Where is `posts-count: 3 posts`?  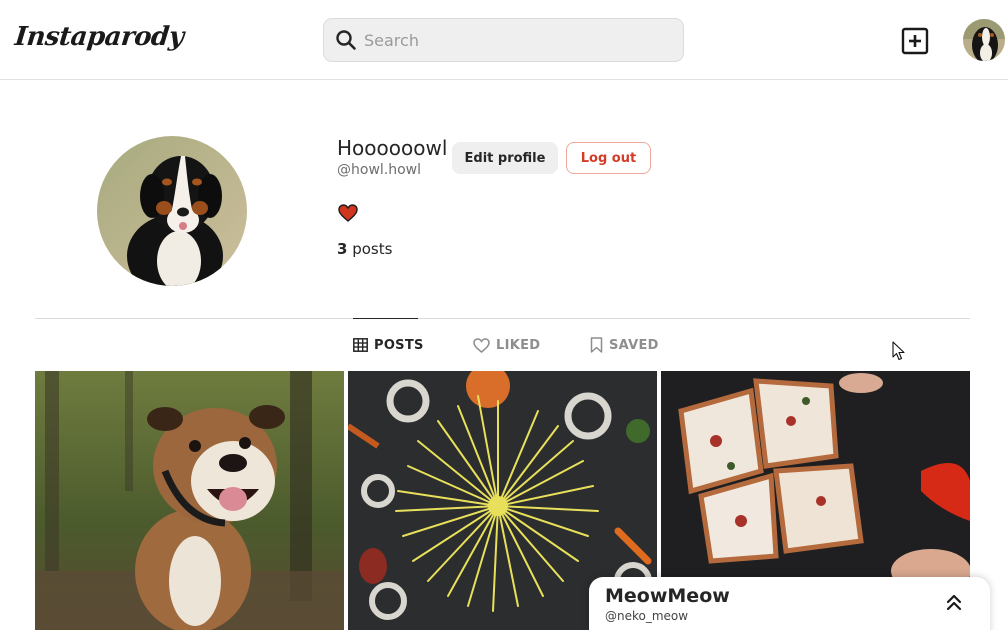 posts-count: 3 posts is located at coordinates (364, 249).